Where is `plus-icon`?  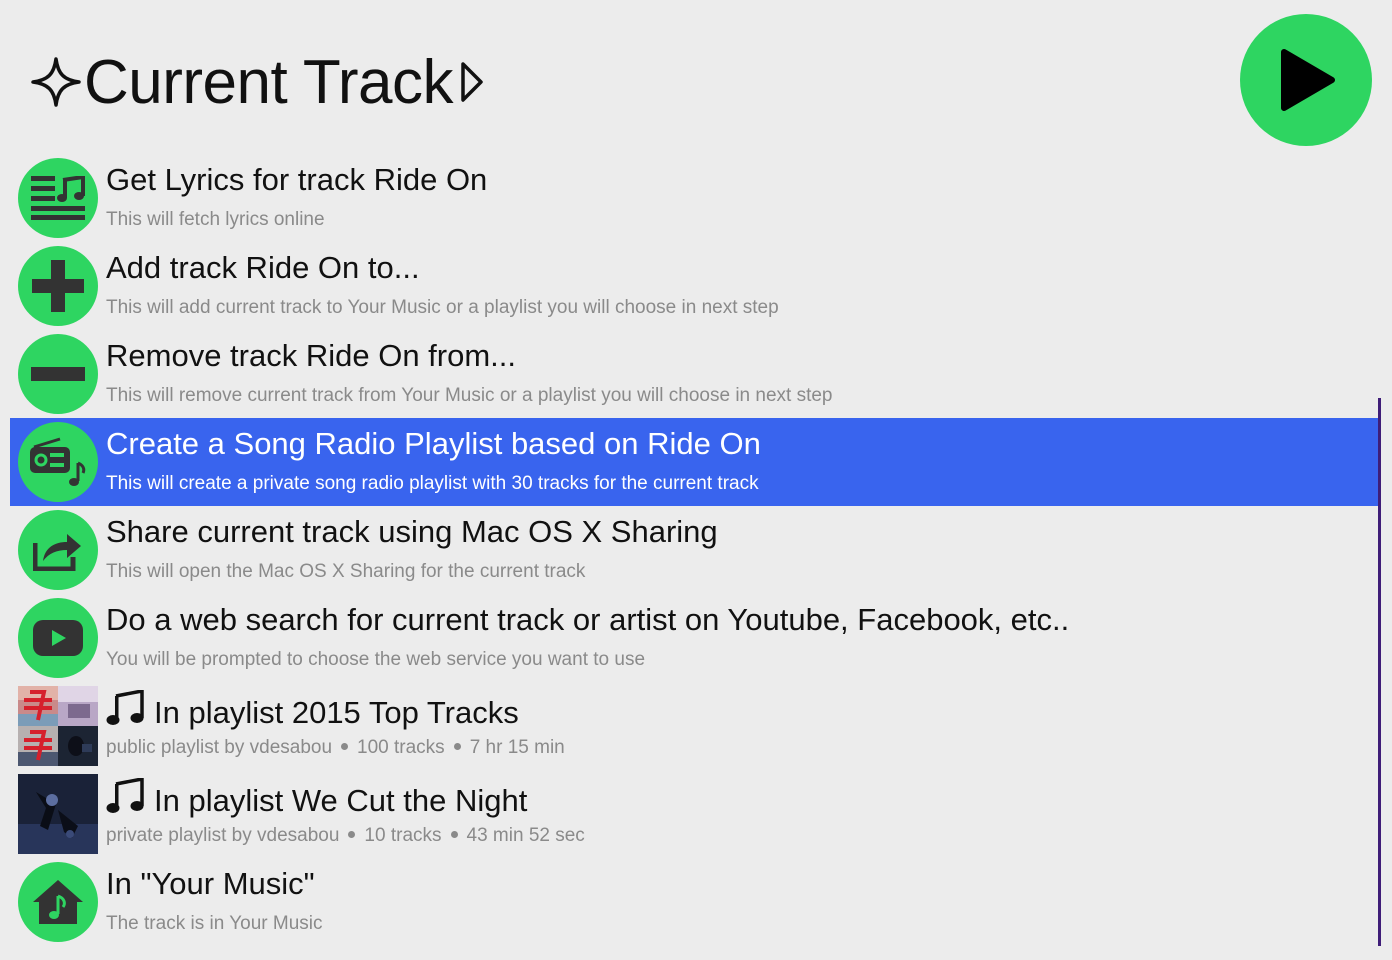
plus-icon is located at coordinates (58, 286).